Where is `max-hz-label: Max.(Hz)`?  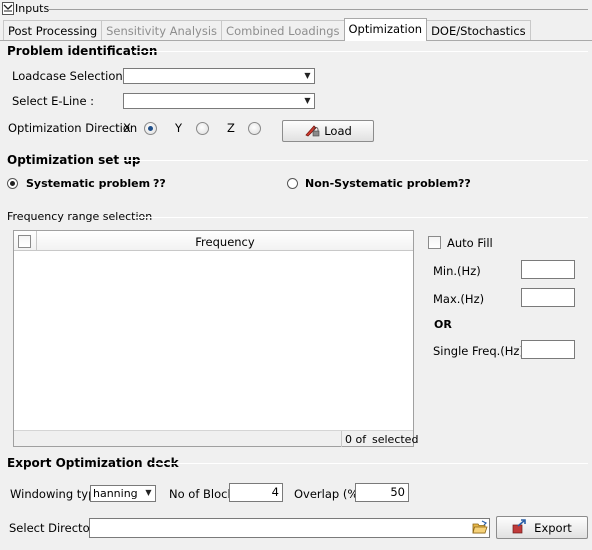 max-hz-label: Max.(Hz) is located at coordinates (459, 299).